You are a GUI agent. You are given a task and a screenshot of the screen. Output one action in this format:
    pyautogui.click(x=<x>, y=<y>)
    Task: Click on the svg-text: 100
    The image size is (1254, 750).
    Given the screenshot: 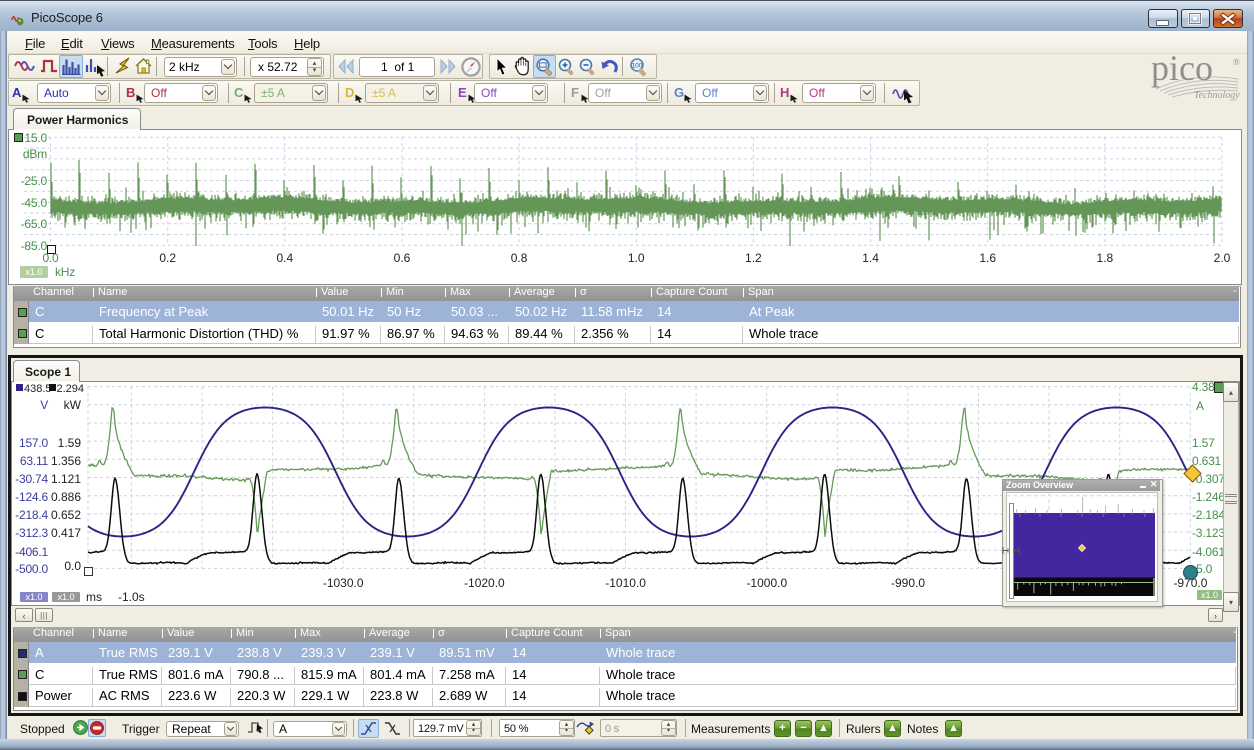 What is the action you would take?
    pyautogui.click(x=637, y=66)
    